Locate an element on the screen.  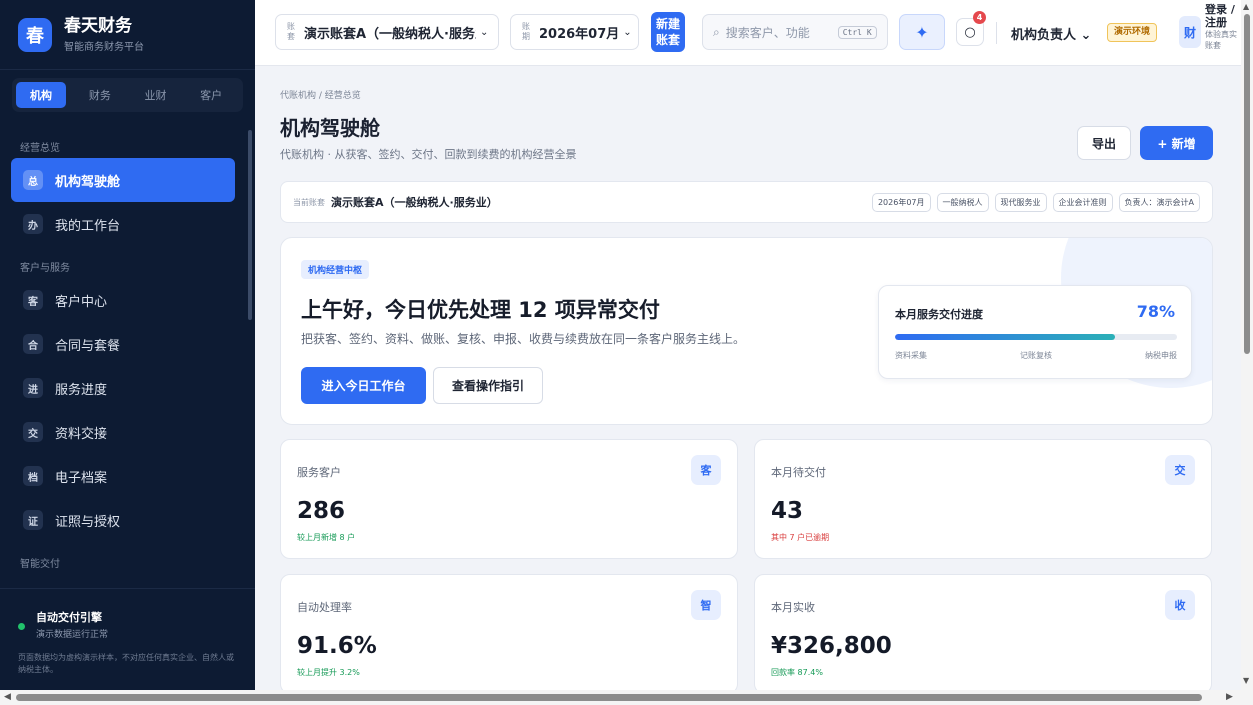
stat-value: 286 is located at coordinates (321, 511).